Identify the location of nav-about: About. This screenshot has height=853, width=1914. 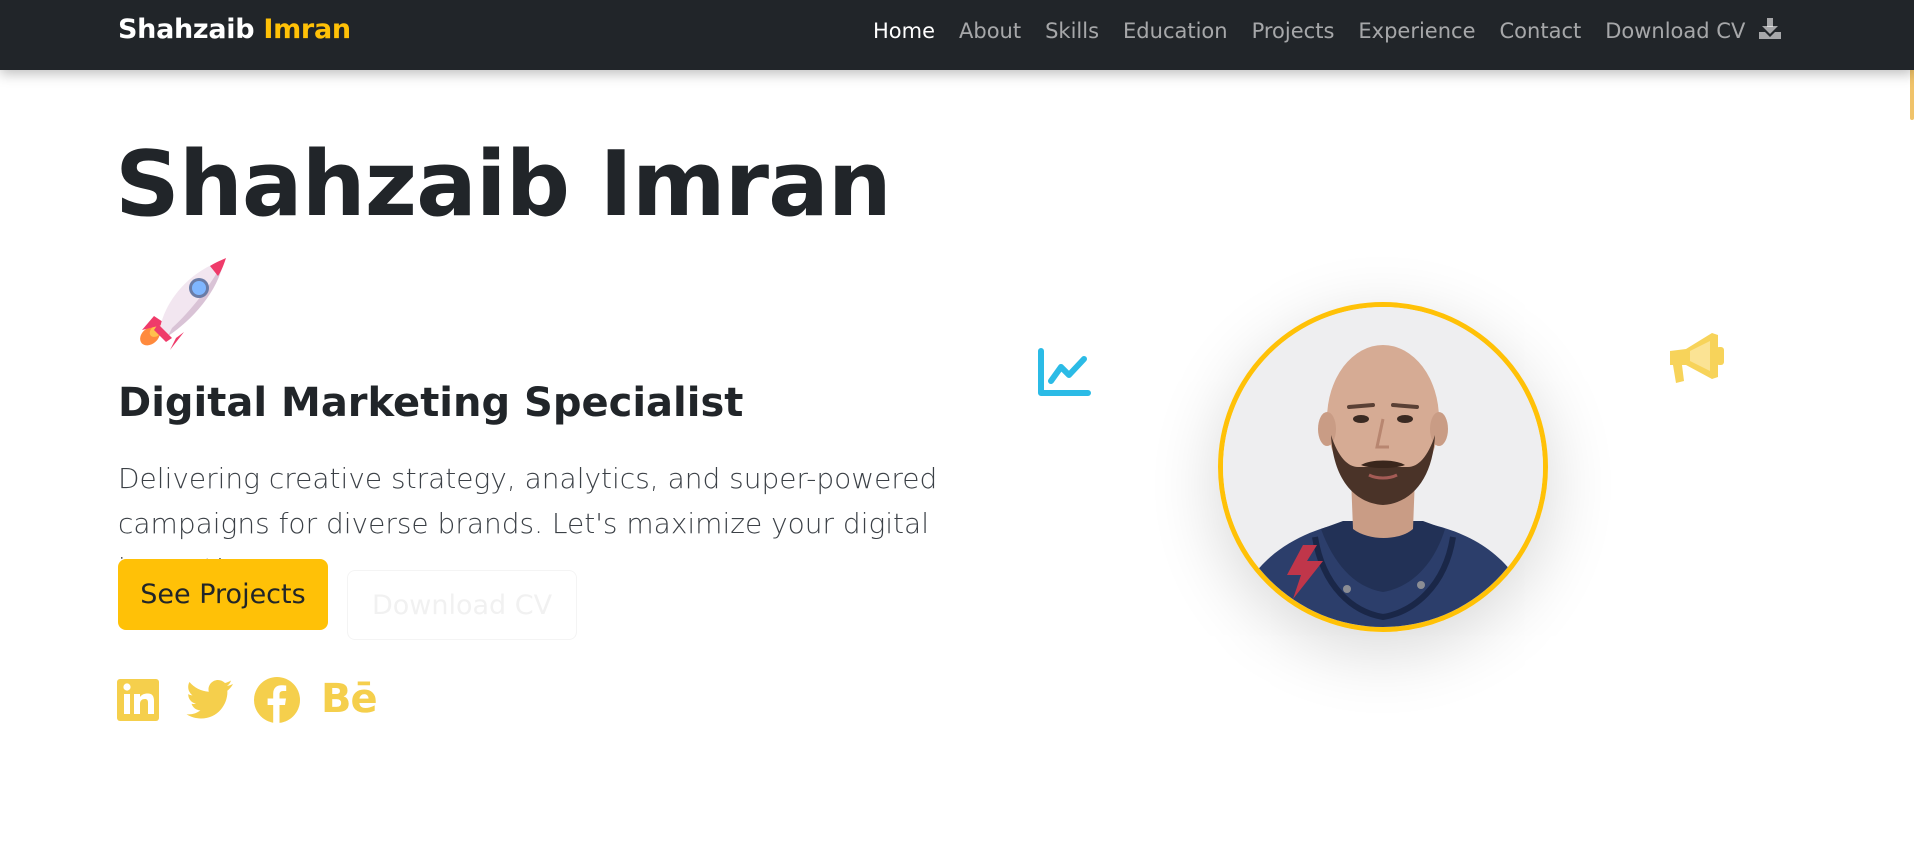
(990, 31).